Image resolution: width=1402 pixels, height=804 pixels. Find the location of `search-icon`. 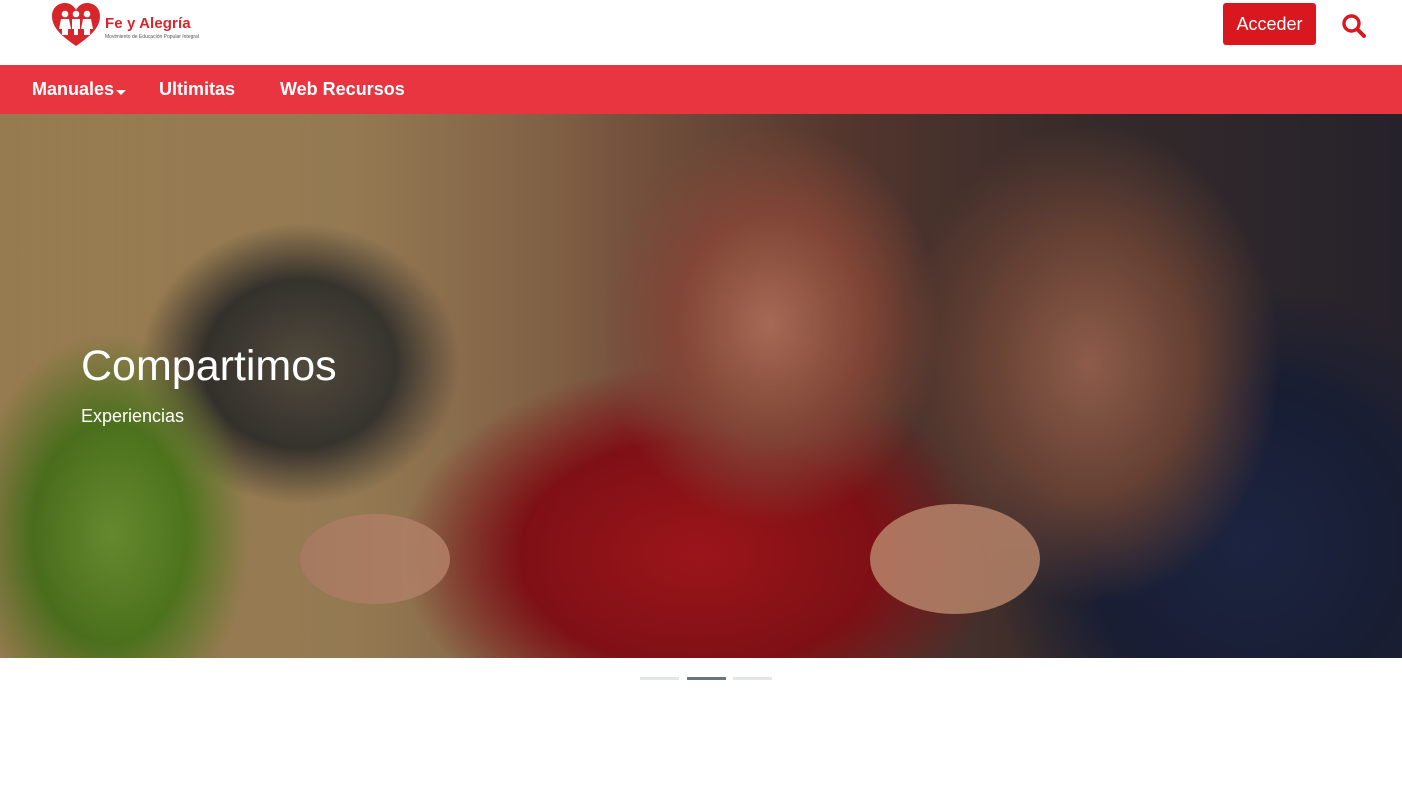

search-icon is located at coordinates (1354, 26).